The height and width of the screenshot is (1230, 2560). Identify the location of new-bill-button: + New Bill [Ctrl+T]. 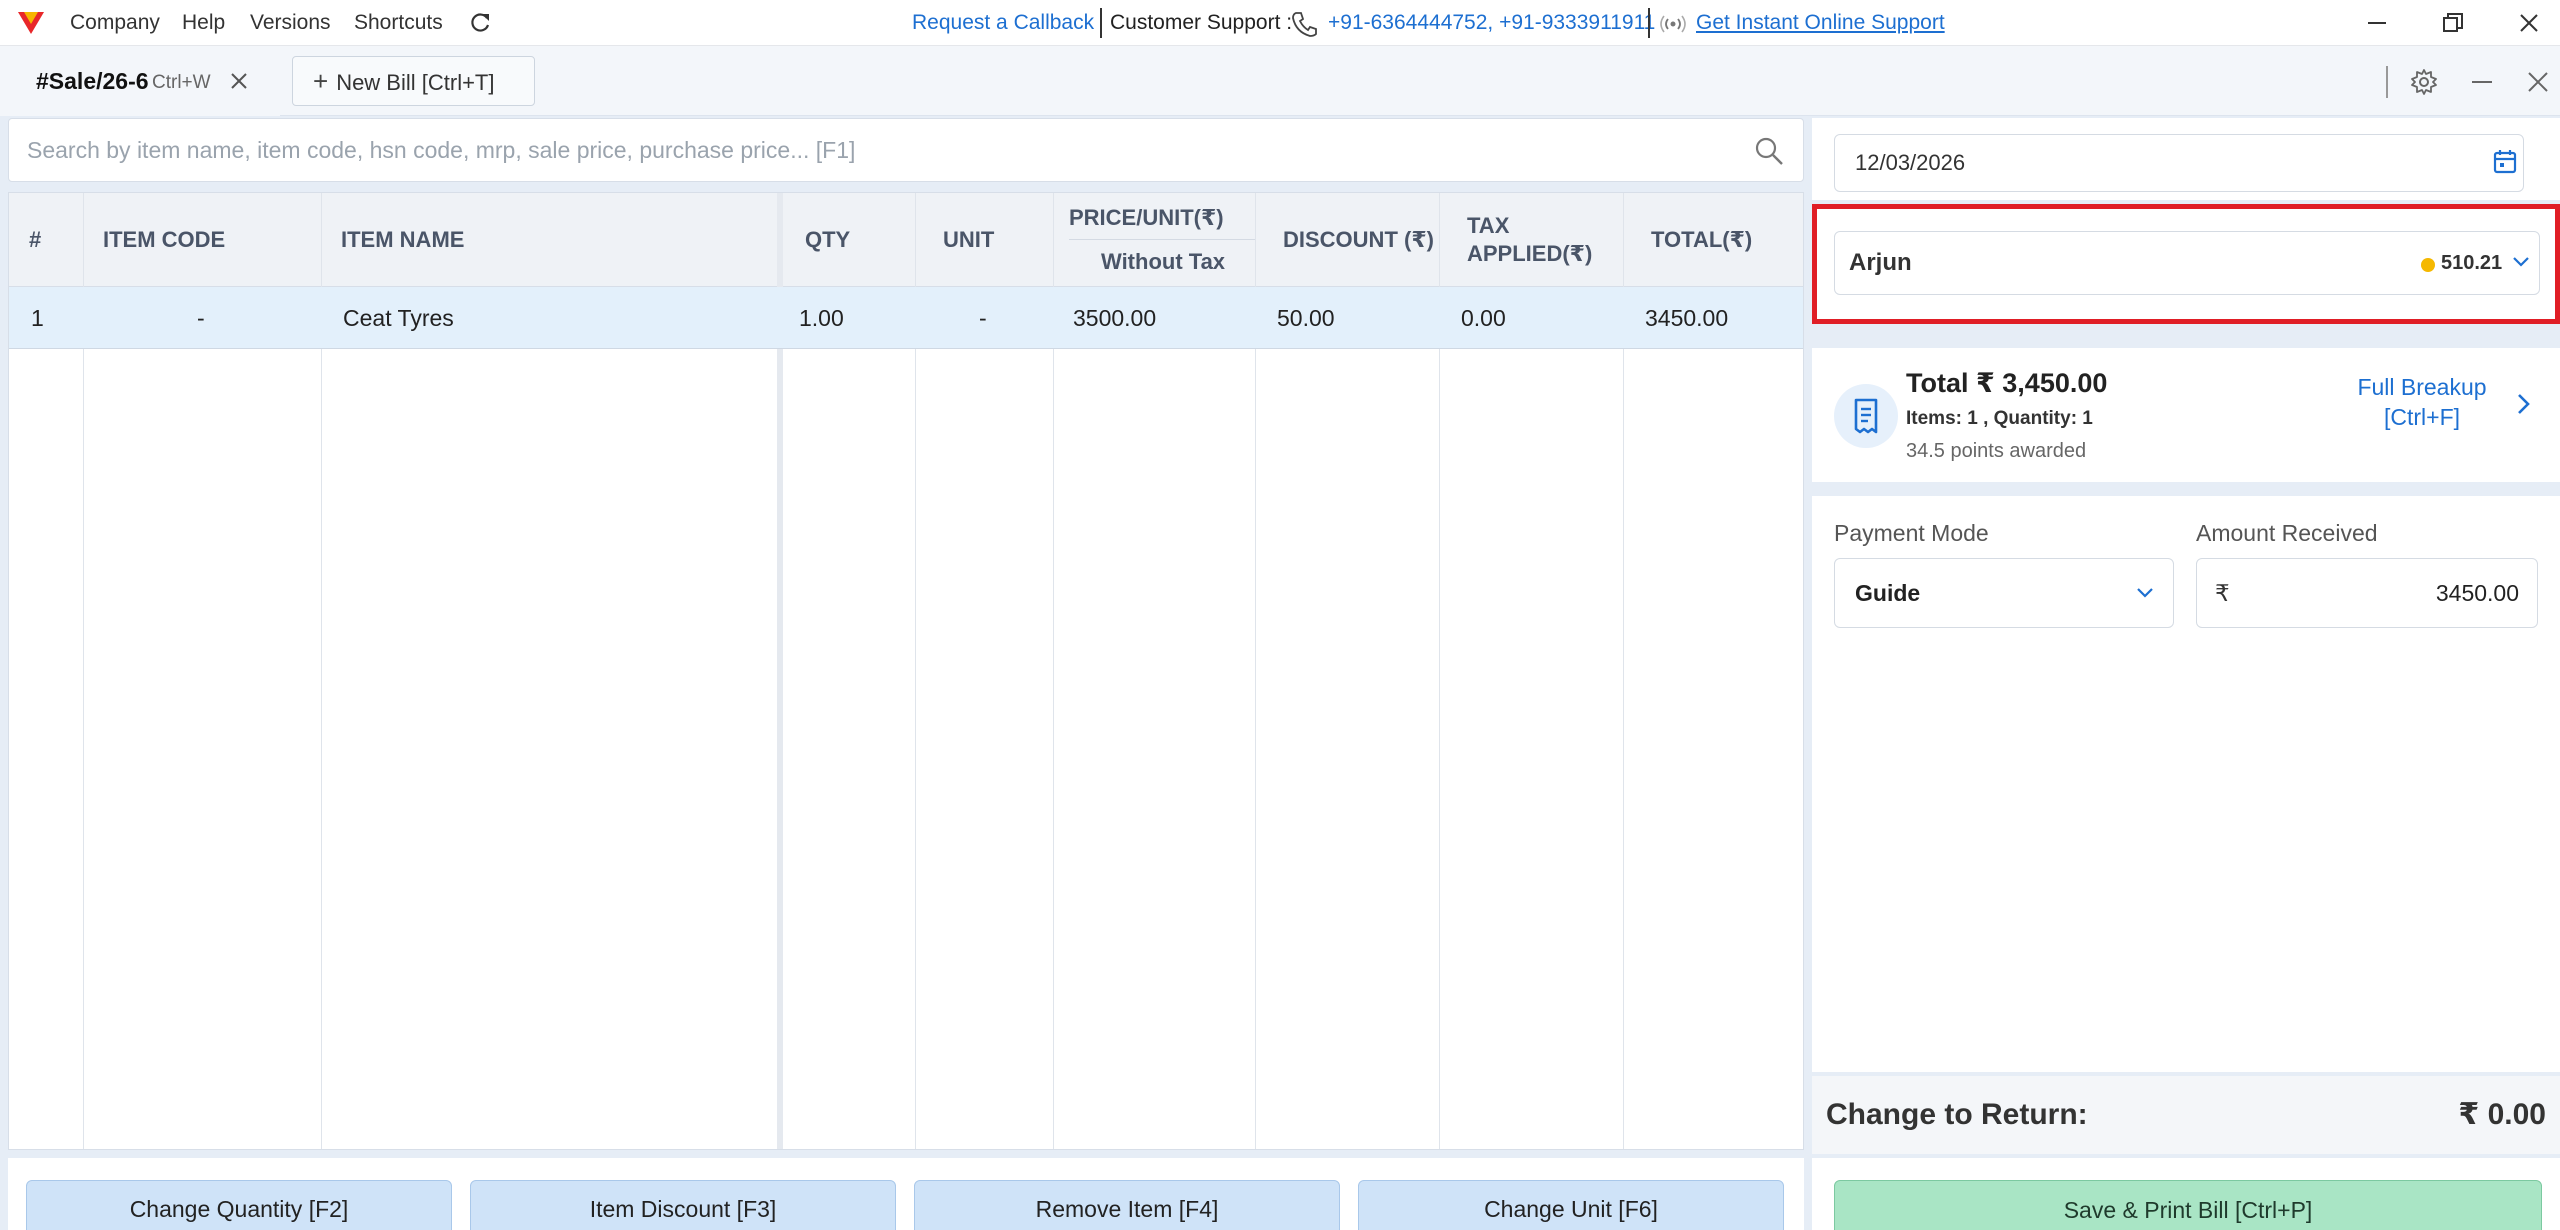
(413, 81).